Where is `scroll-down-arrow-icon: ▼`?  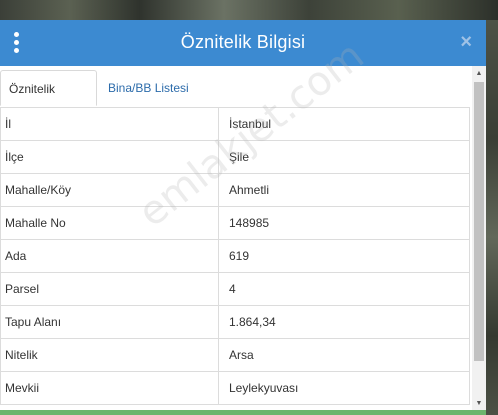 scroll-down-arrow-icon: ▼ is located at coordinates (479, 404).